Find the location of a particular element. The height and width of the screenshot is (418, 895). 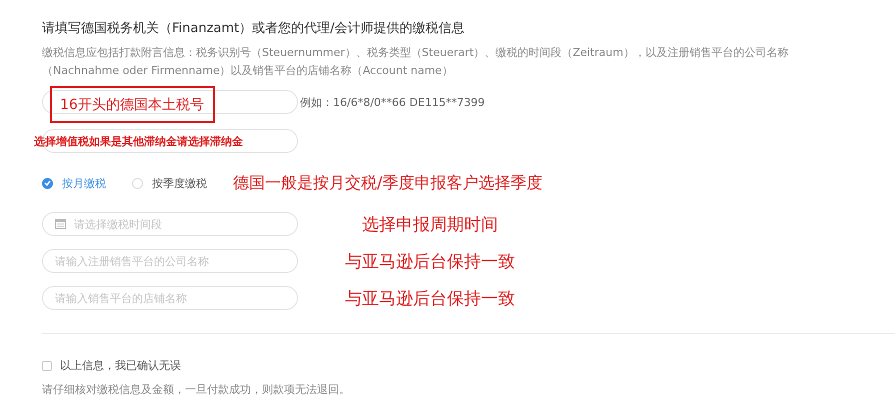

form-title: 请填写德国税务机关（Finanzamt）或者您的代理/会计师提供的缴税信息 is located at coordinates (254, 28).